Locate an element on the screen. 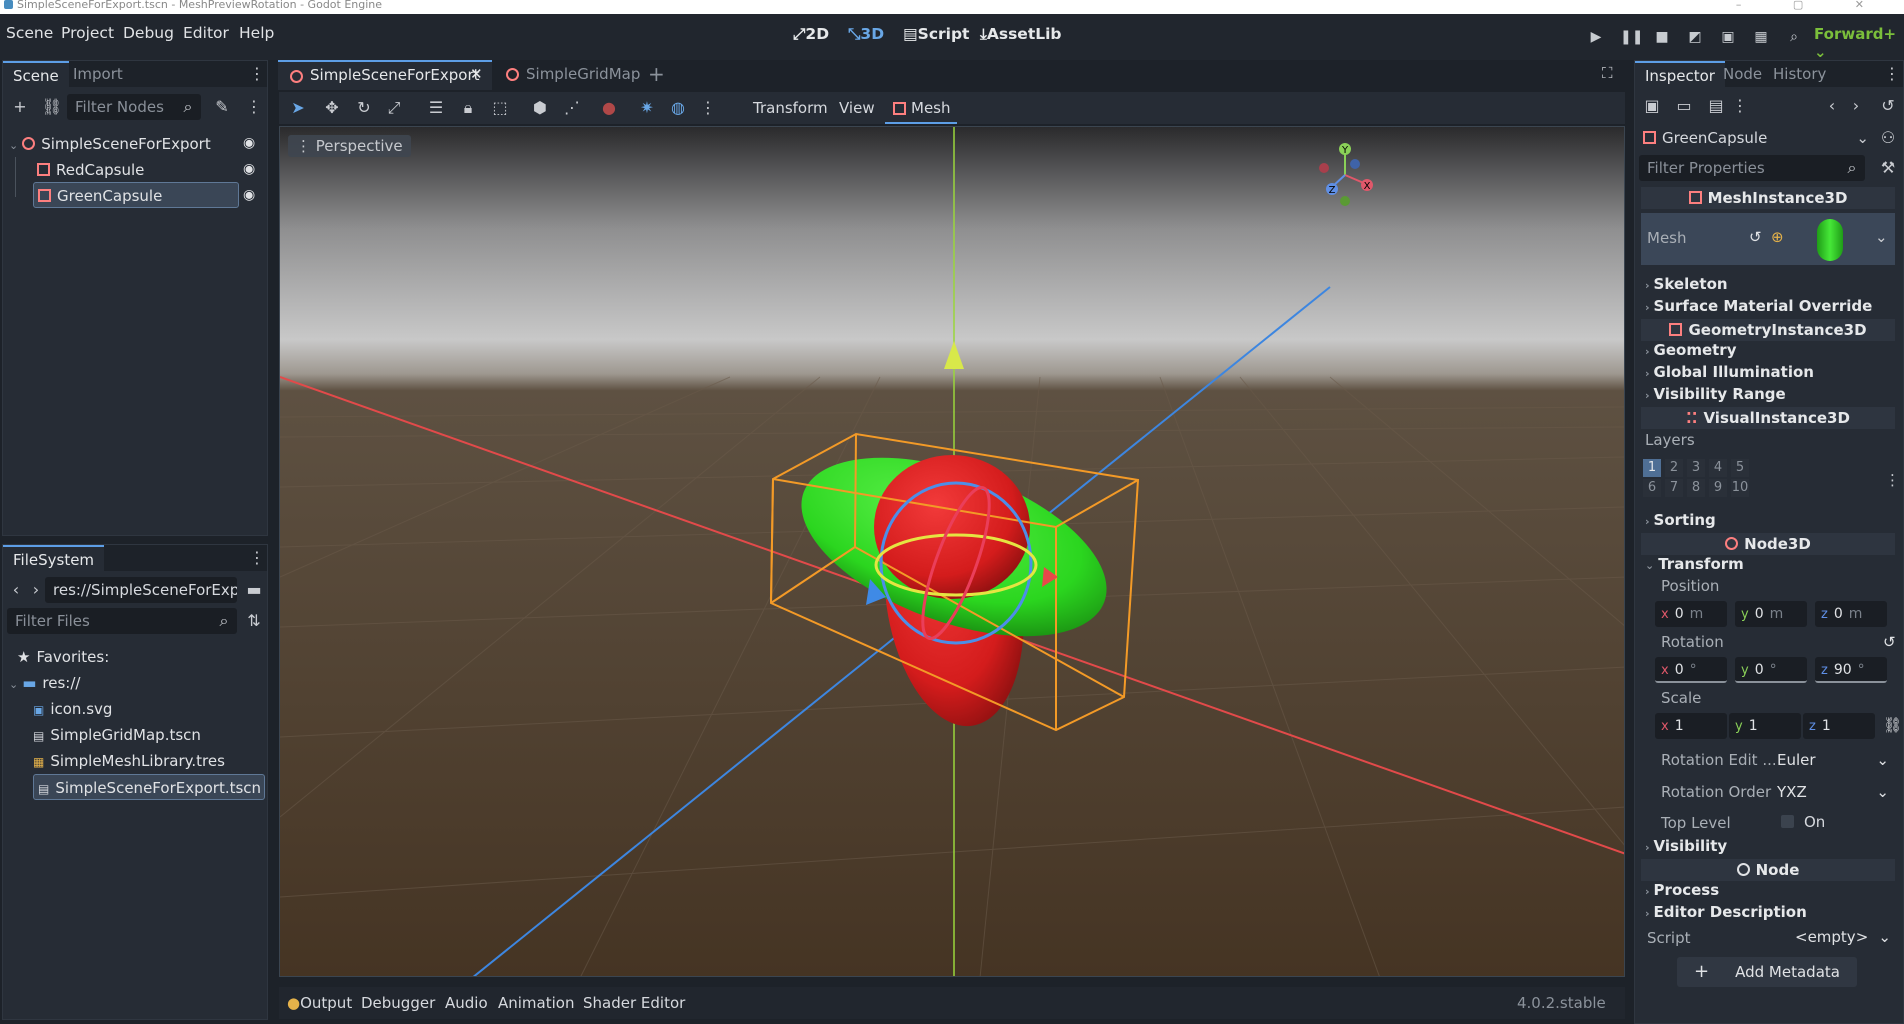 This screenshot has height=1024, width=1904. layer-cell: 1 is located at coordinates (1652, 468).